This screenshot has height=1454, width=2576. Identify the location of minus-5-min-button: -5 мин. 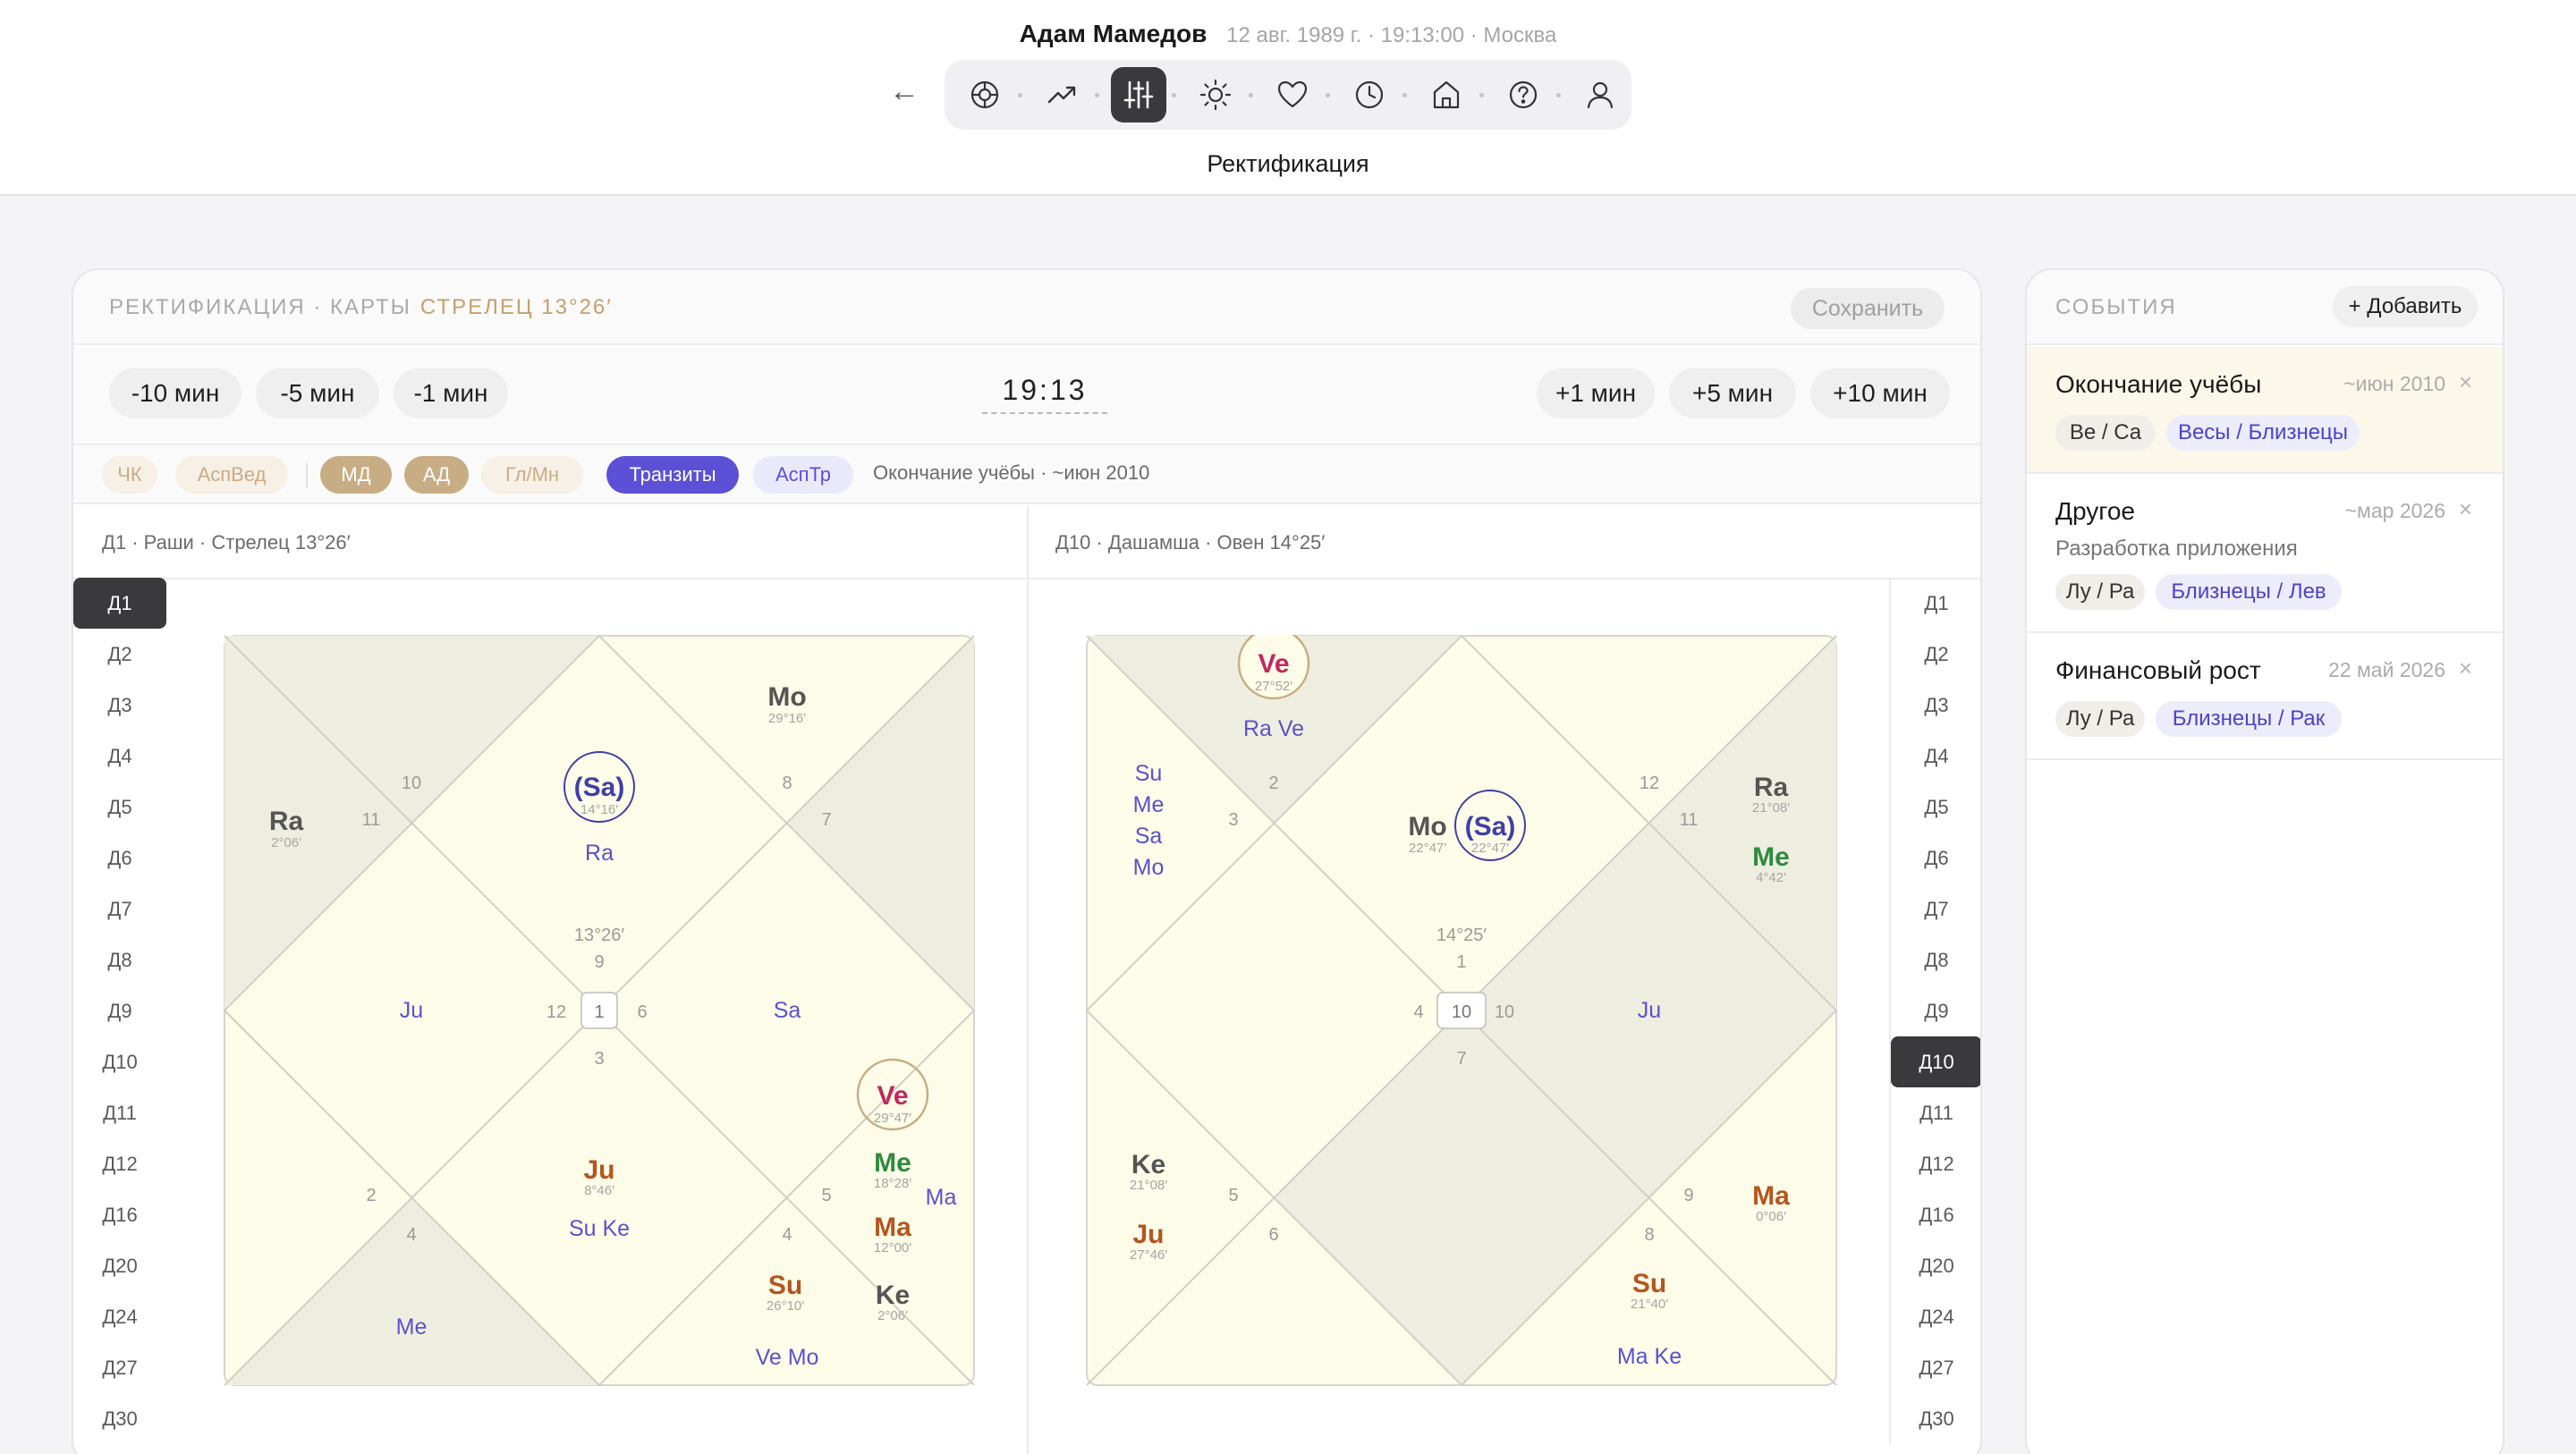
(317, 393).